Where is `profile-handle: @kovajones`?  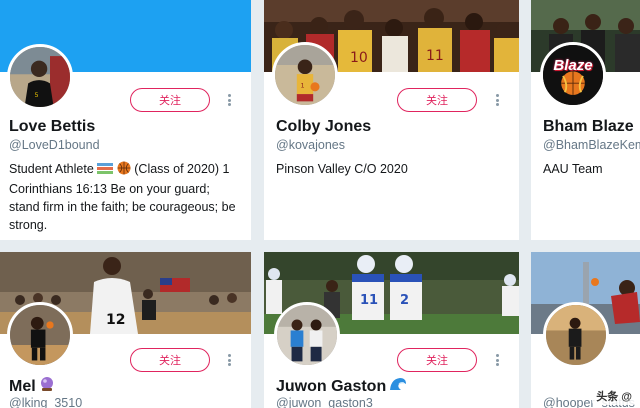
profile-handle: @kovajones is located at coordinates (310, 145).